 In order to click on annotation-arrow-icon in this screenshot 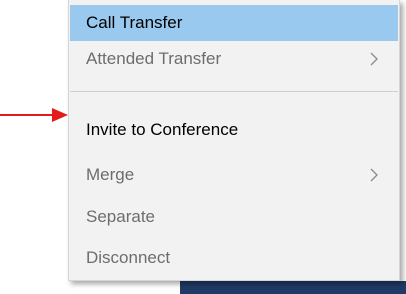, I will do `click(34, 115)`.